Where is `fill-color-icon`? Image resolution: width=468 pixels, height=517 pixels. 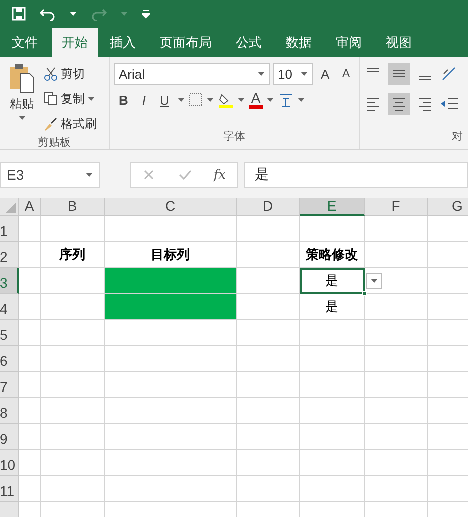
fill-color-icon is located at coordinates (226, 100).